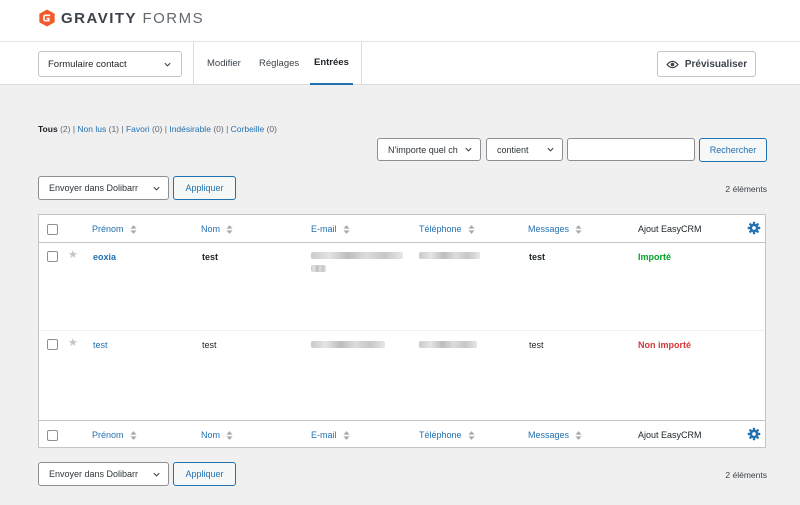 This screenshot has height=505, width=800. Describe the element at coordinates (655, 257) in the screenshot. I see `status-imported: Importé` at that location.